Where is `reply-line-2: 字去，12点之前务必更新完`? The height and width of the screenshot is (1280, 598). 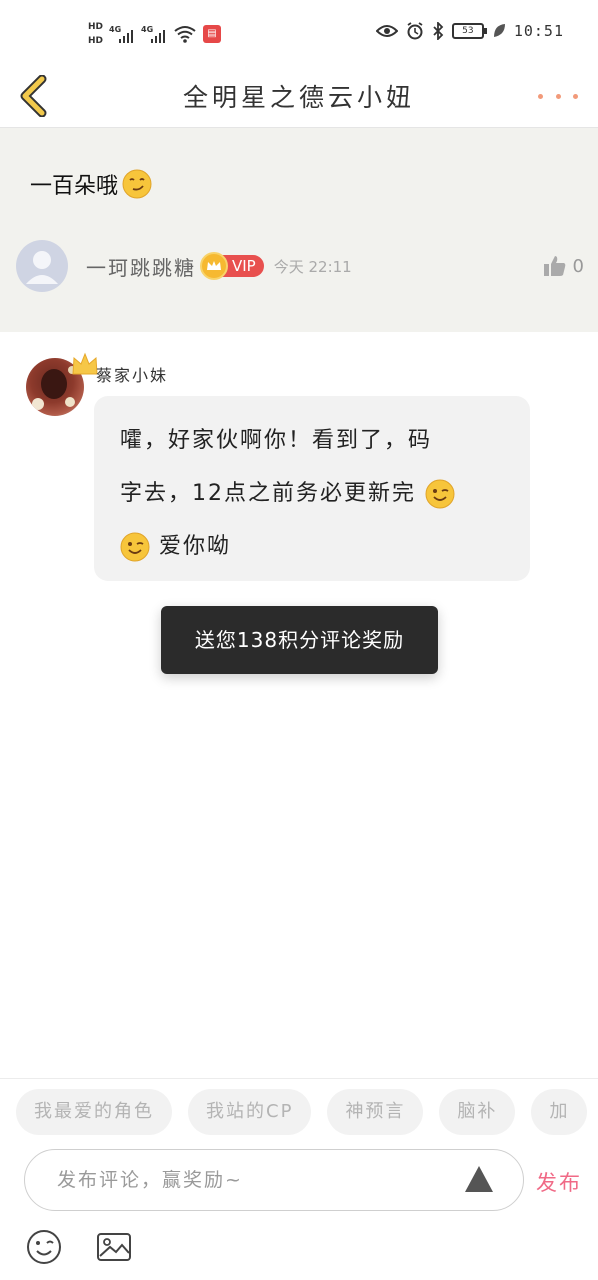 reply-line-2: 字去，12点之前务必更新完 is located at coordinates (314, 493).